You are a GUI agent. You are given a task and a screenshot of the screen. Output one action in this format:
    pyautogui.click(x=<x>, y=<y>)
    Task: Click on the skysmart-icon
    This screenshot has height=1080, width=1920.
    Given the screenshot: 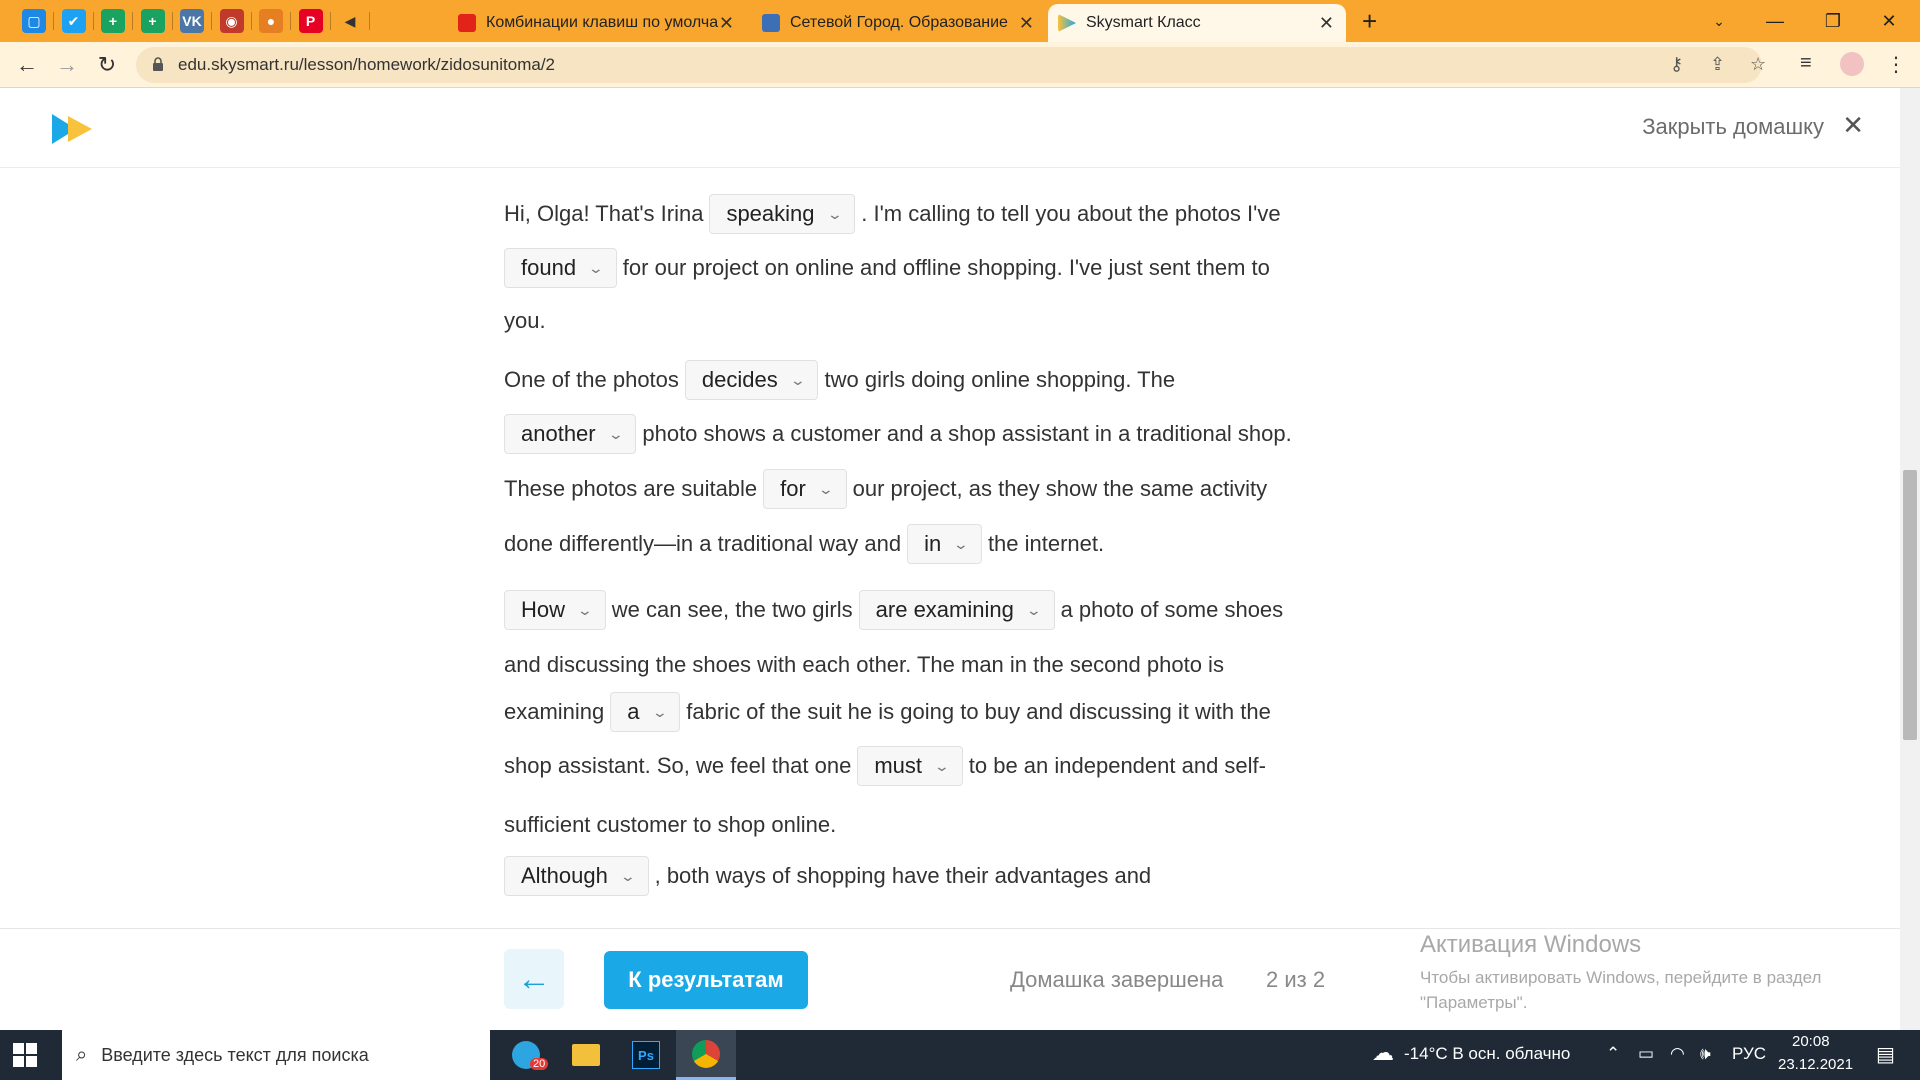 What is the action you would take?
    pyautogui.click(x=1067, y=23)
    